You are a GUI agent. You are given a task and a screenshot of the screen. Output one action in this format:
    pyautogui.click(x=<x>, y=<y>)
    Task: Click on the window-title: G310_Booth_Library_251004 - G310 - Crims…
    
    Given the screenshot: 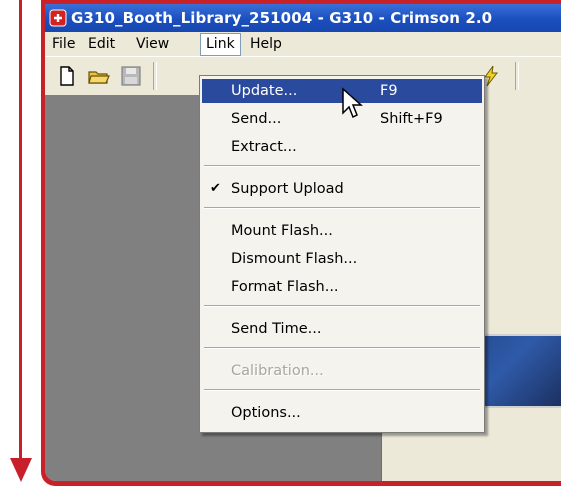 What is the action you would take?
    pyautogui.click(x=282, y=18)
    